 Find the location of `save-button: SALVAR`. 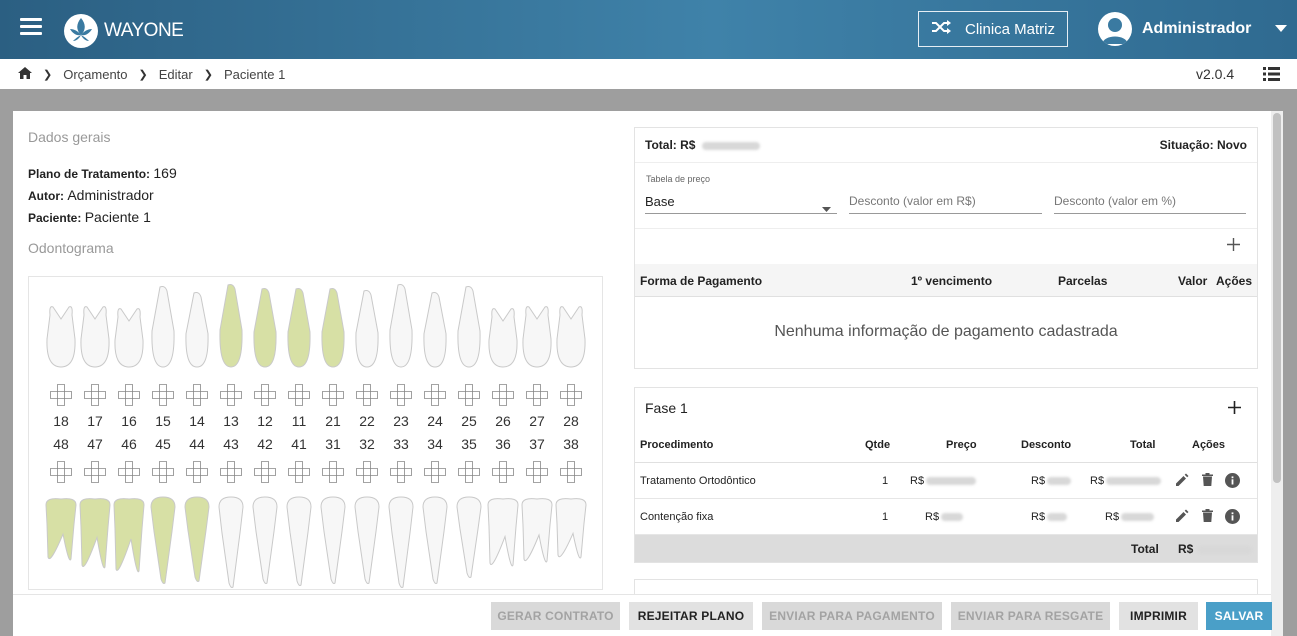

save-button: SALVAR is located at coordinates (1239, 616).